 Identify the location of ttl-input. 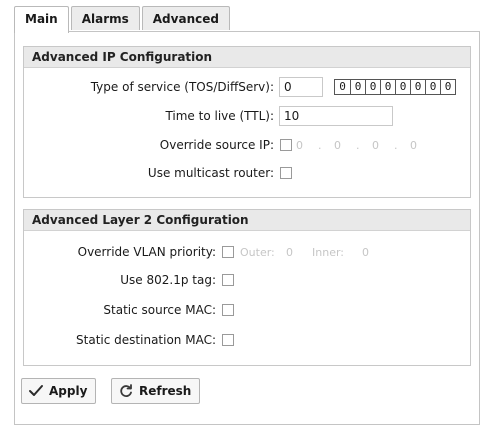
(336, 116).